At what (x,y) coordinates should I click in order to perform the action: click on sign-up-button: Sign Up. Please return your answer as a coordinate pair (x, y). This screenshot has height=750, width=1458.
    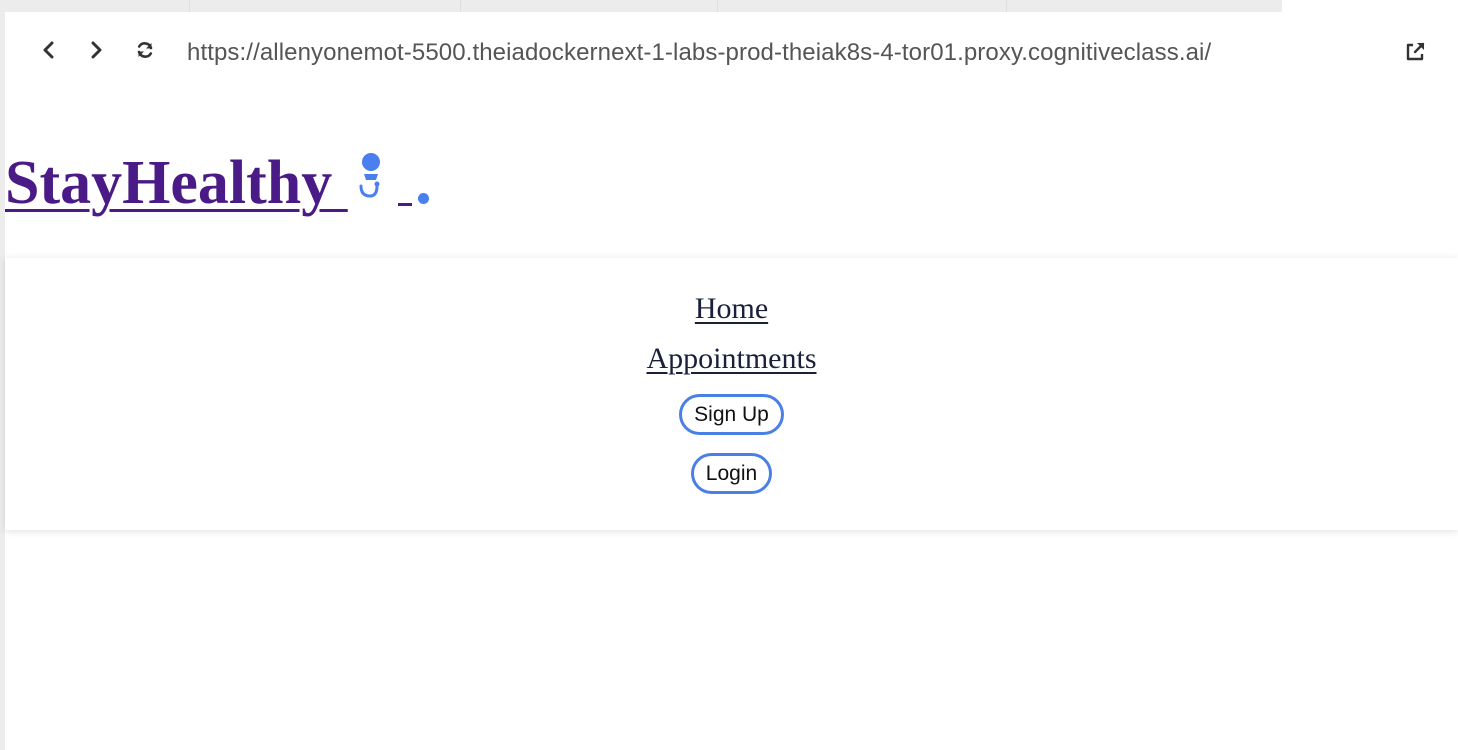
    Looking at the image, I should click on (731, 414).